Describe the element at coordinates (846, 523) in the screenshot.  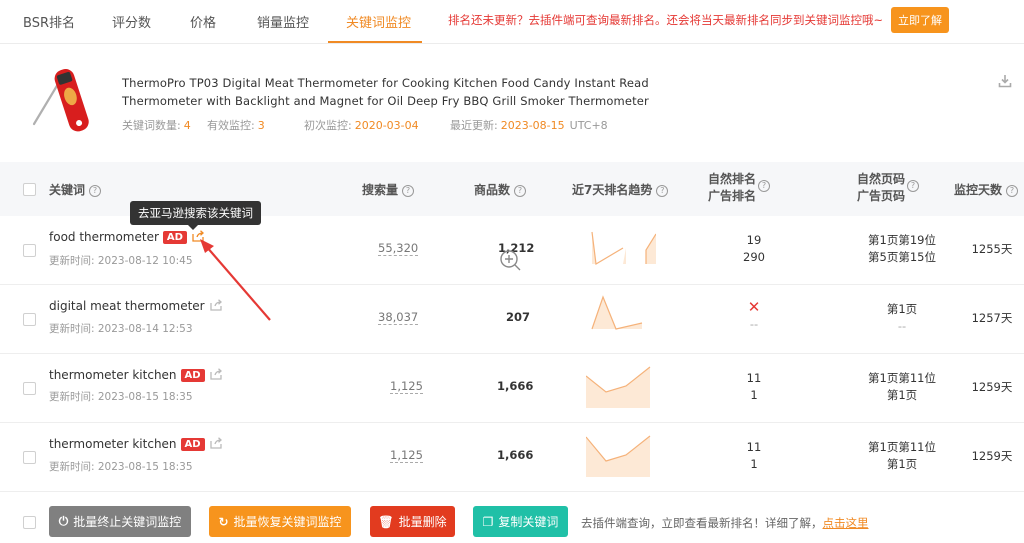
I see `click-here-link: 点击这里` at that location.